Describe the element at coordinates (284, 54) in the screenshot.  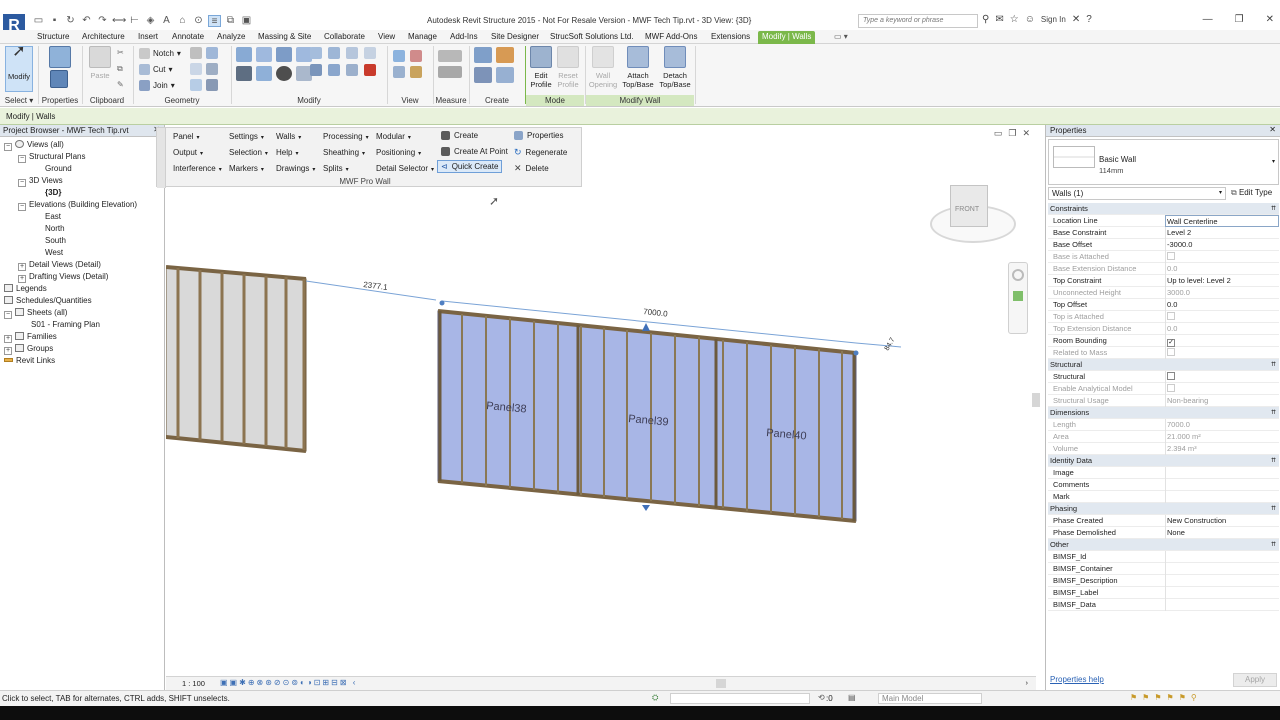
I see `mirror-axis-icon` at that location.